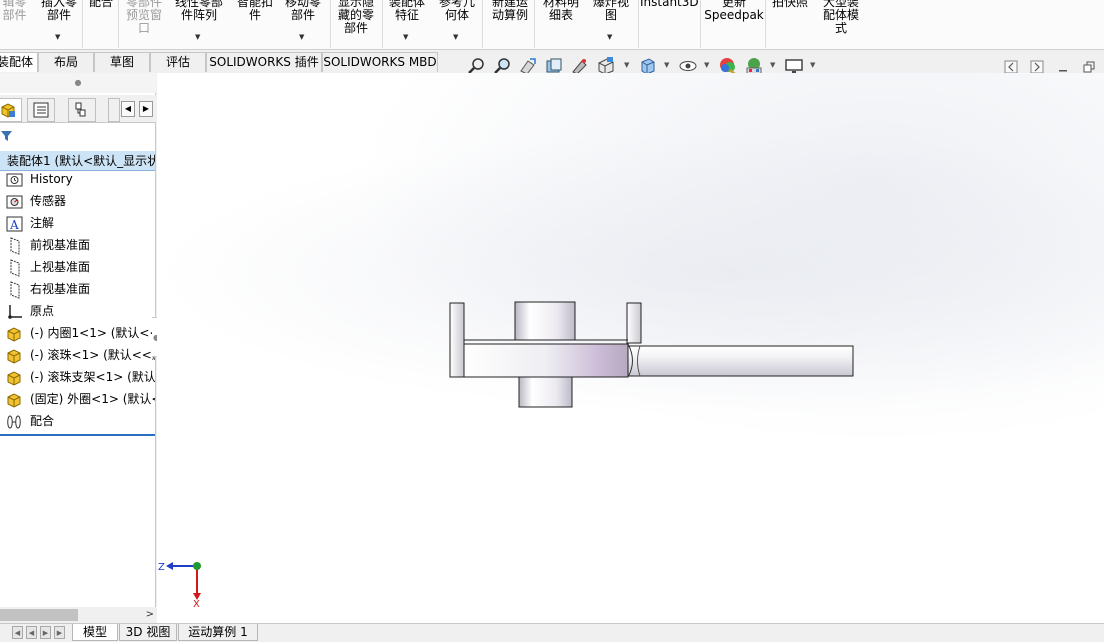 Image resolution: width=1104 pixels, height=642 pixels. Describe the element at coordinates (626, 65) in the screenshot. I see `view-orientation-dropdown-icon: ▼` at that location.